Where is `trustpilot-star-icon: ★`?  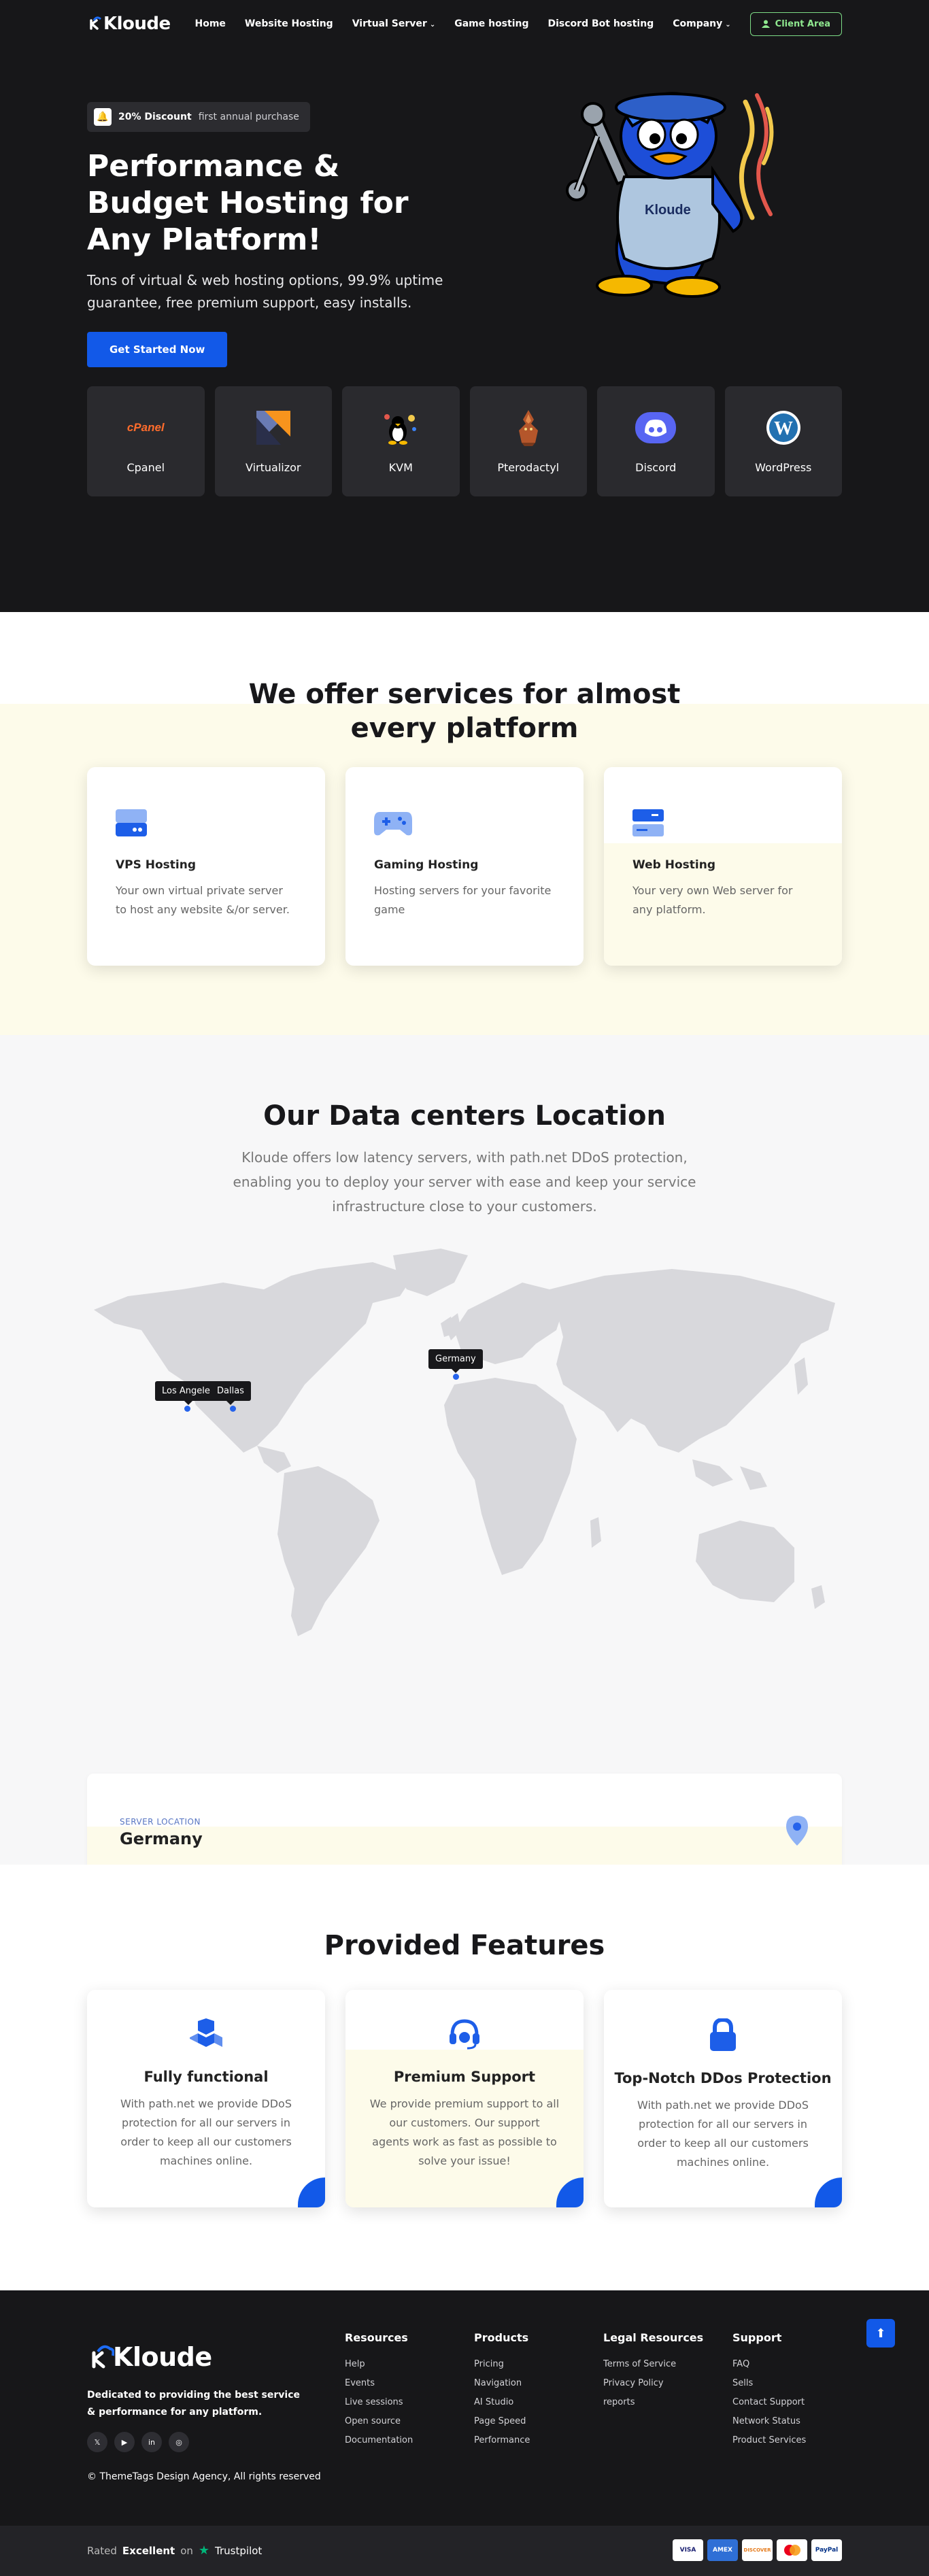 trustpilot-star-icon: ★ is located at coordinates (204, 2550).